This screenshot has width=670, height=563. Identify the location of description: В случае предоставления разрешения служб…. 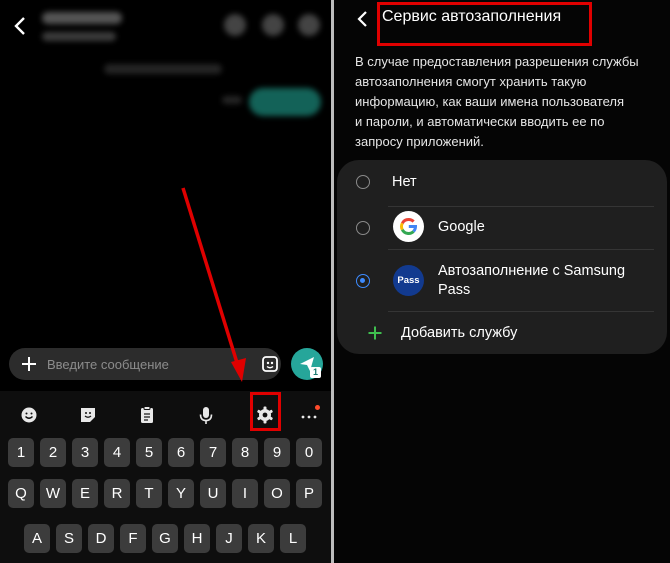
(505, 102).